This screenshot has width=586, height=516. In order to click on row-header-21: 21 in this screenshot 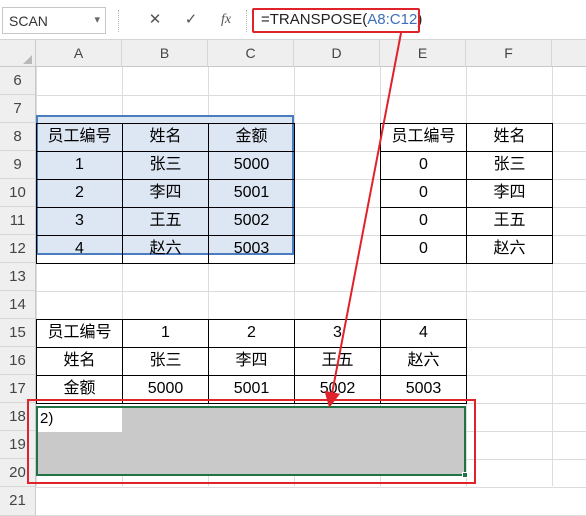, I will do `click(18, 501)`.